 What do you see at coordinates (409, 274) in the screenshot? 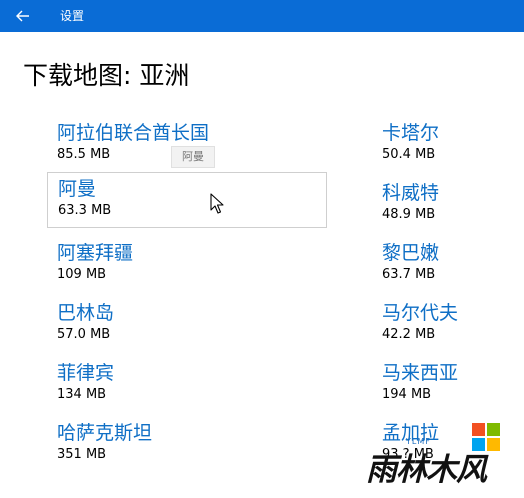
I see `region-size: 63.7 MB` at bounding box center [409, 274].